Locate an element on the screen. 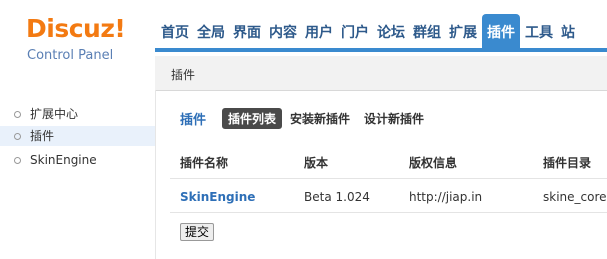 This screenshot has width=607, height=259. plugin-directory: skine_core is located at coordinates (575, 197).